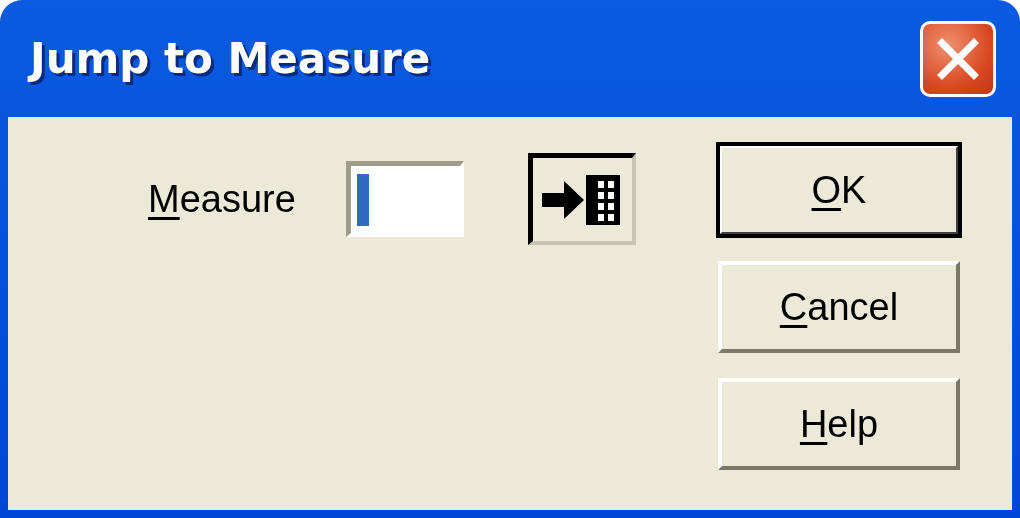 The height and width of the screenshot is (518, 1020). Describe the element at coordinates (581, 199) in the screenshot. I see `jump-button` at that location.